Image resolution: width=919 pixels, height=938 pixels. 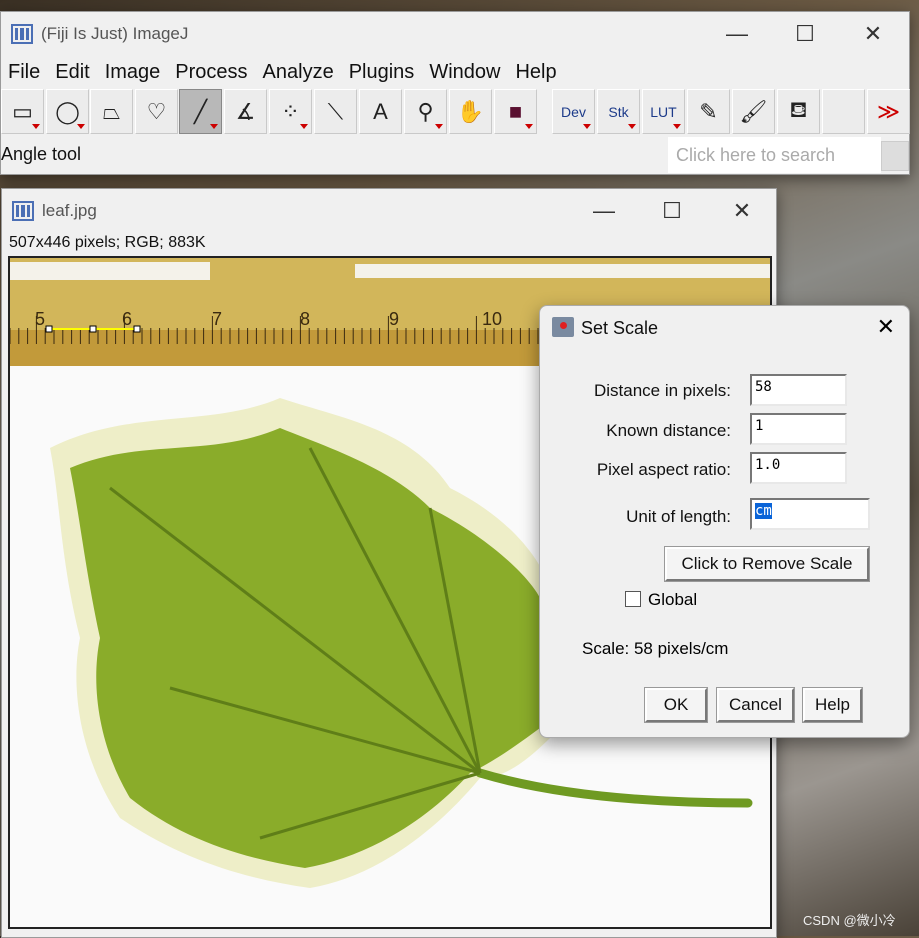 What do you see at coordinates (798, 390) in the screenshot?
I see `distance-in-pixels-input: 58` at bounding box center [798, 390].